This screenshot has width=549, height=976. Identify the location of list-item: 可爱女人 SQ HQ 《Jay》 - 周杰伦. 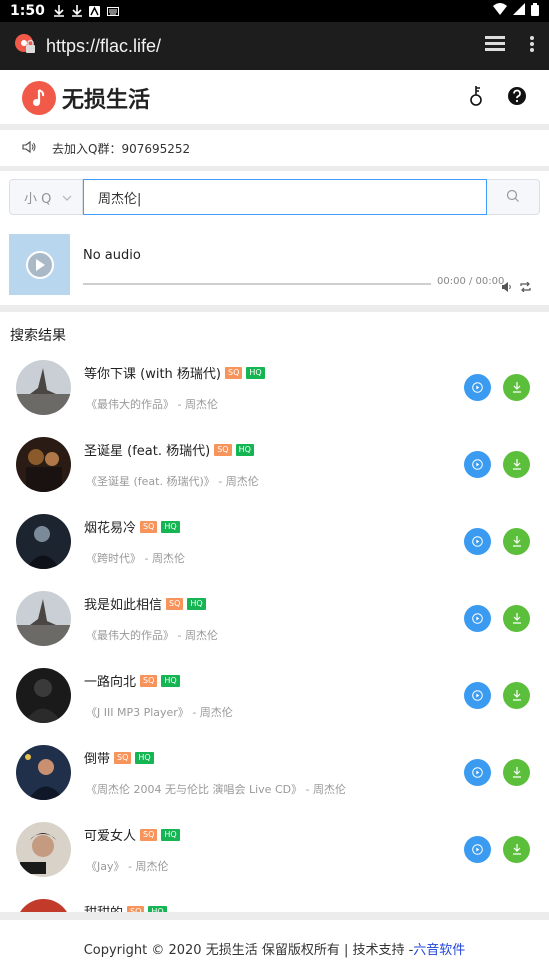
(274, 860).